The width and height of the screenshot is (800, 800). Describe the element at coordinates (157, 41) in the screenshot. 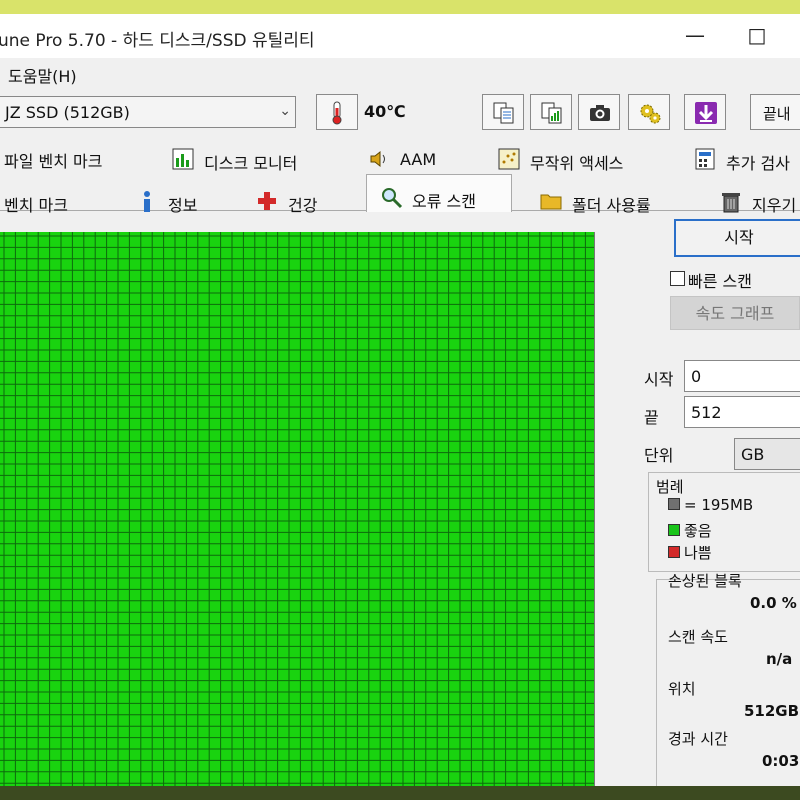

I see `window-title: une Pro 5.70 - 하드 디스크/SSD 유틸리티` at that location.